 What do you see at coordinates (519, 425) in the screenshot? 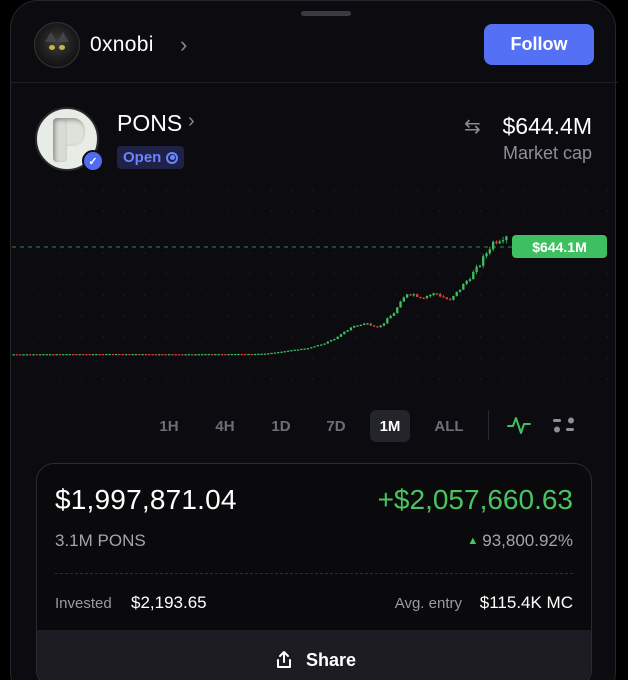
I see `line-chart-icon` at bounding box center [519, 425].